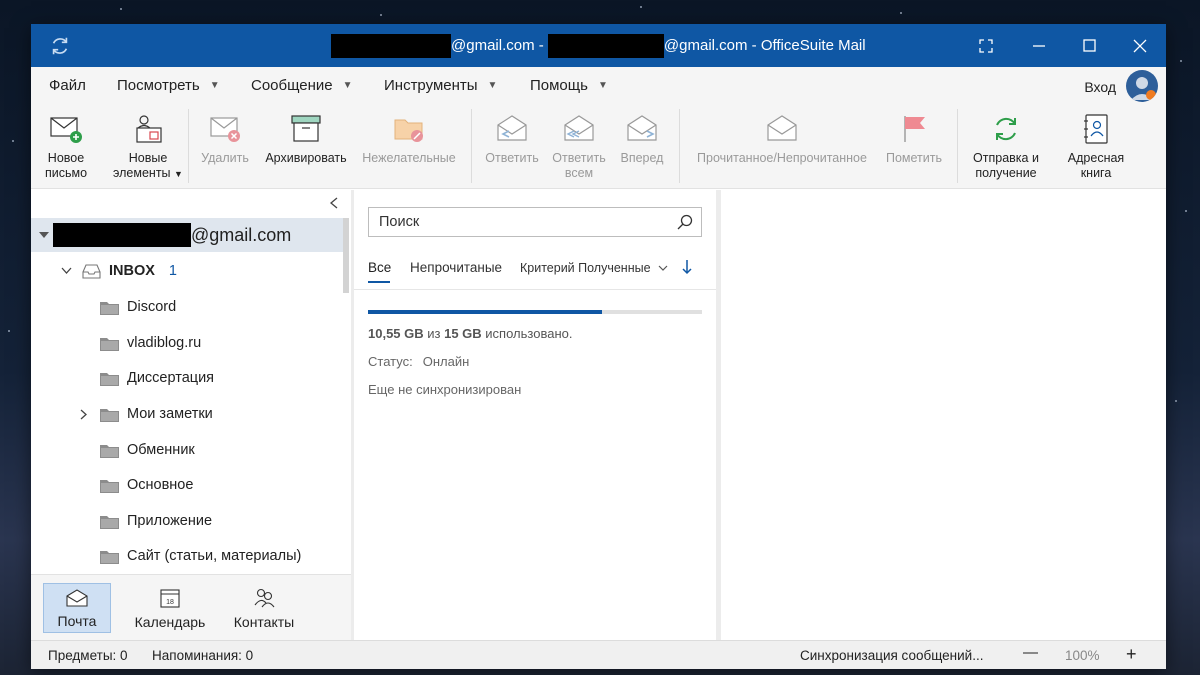 Image resolution: width=1200 pixels, height=675 pixels. I want to click on login-link: Вход, so click(1100, 87).